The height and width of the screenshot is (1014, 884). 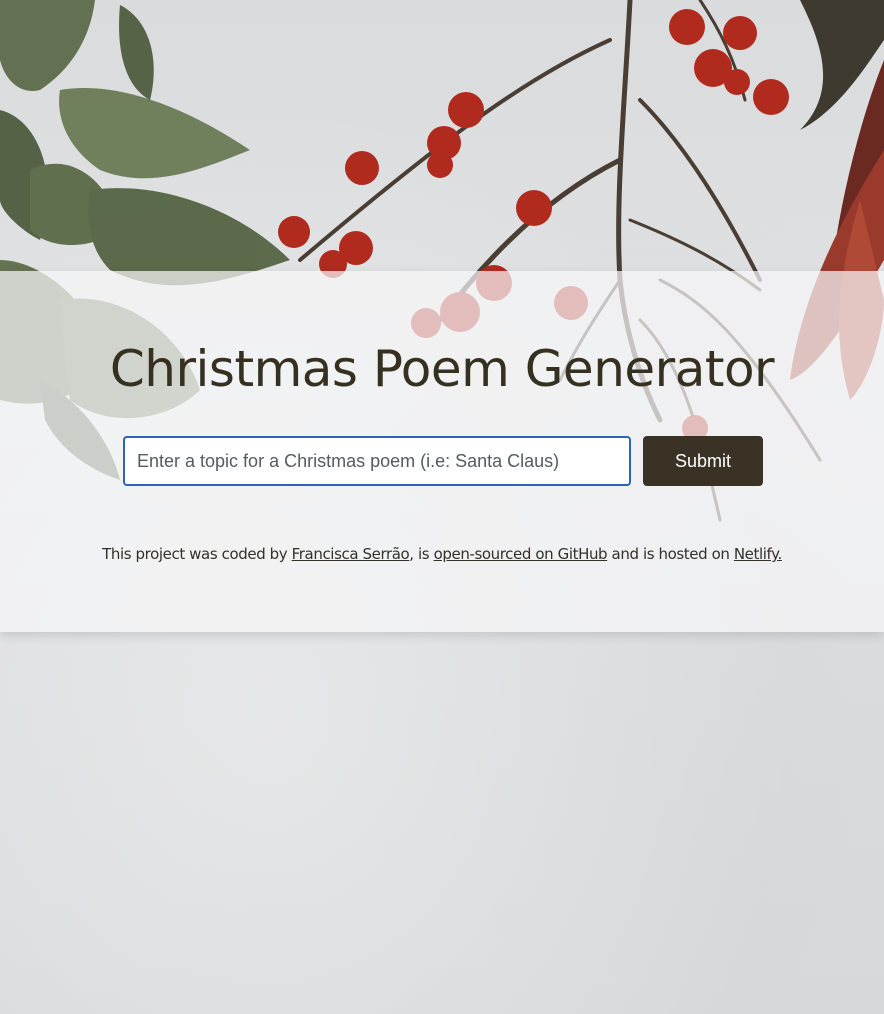 I want to click on github-link: open-sourced on GitHub, so click(x=521, y=554).